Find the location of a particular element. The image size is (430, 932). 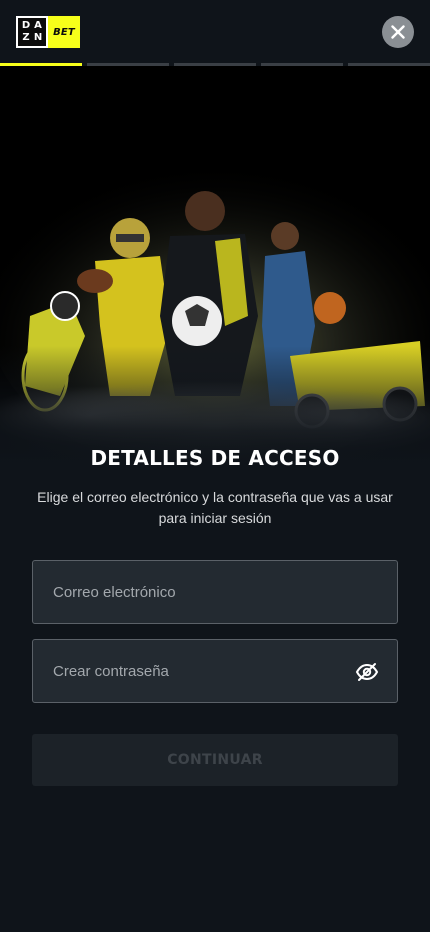

logo-letter: A is located at coordinates (38, 25).